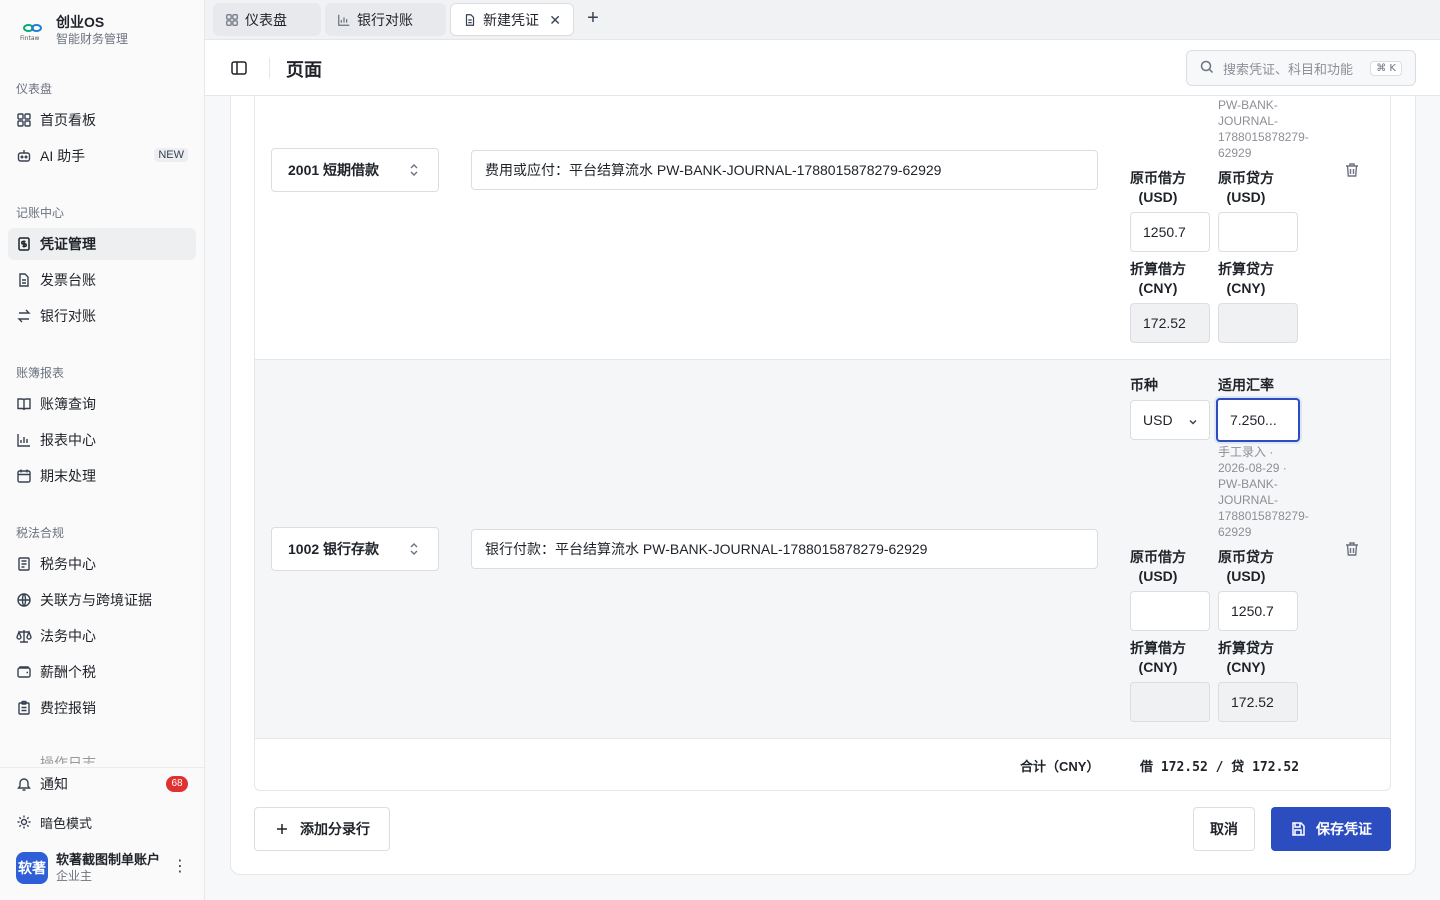 This screenshot has height=900, width=1440. Describe the element at coordinates (24, 404) in the screenshot. I see `book-icon` at that location.